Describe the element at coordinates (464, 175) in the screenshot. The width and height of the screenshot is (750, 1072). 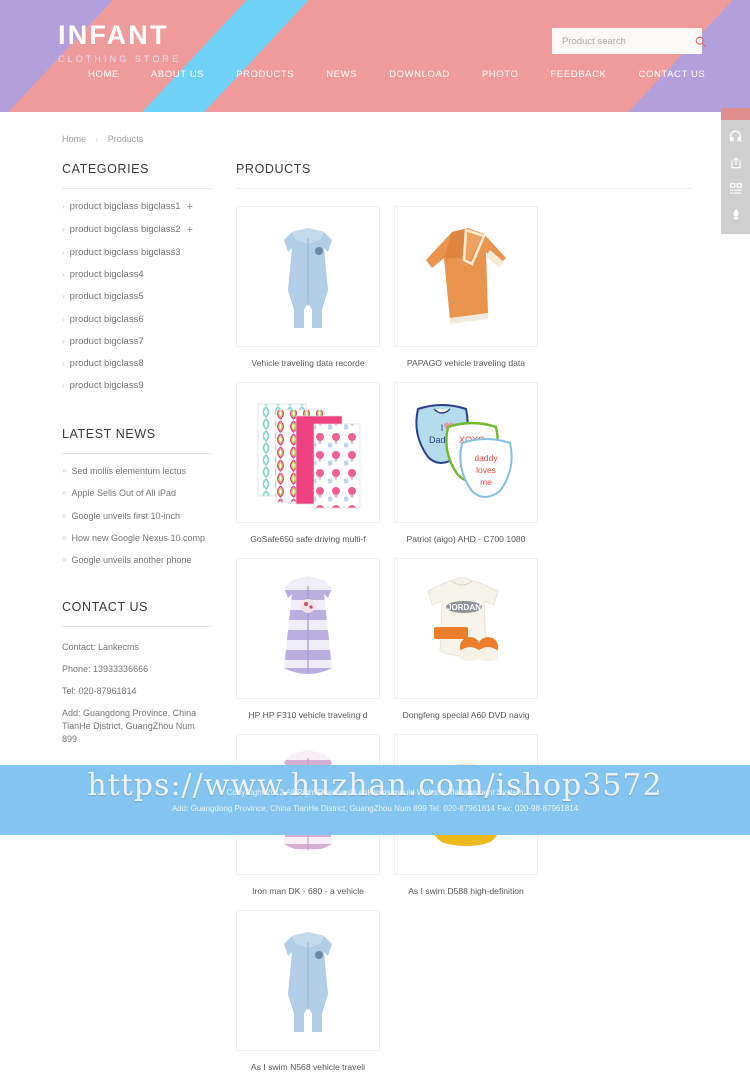
I see `page-title: PRODUCTS` at that location.